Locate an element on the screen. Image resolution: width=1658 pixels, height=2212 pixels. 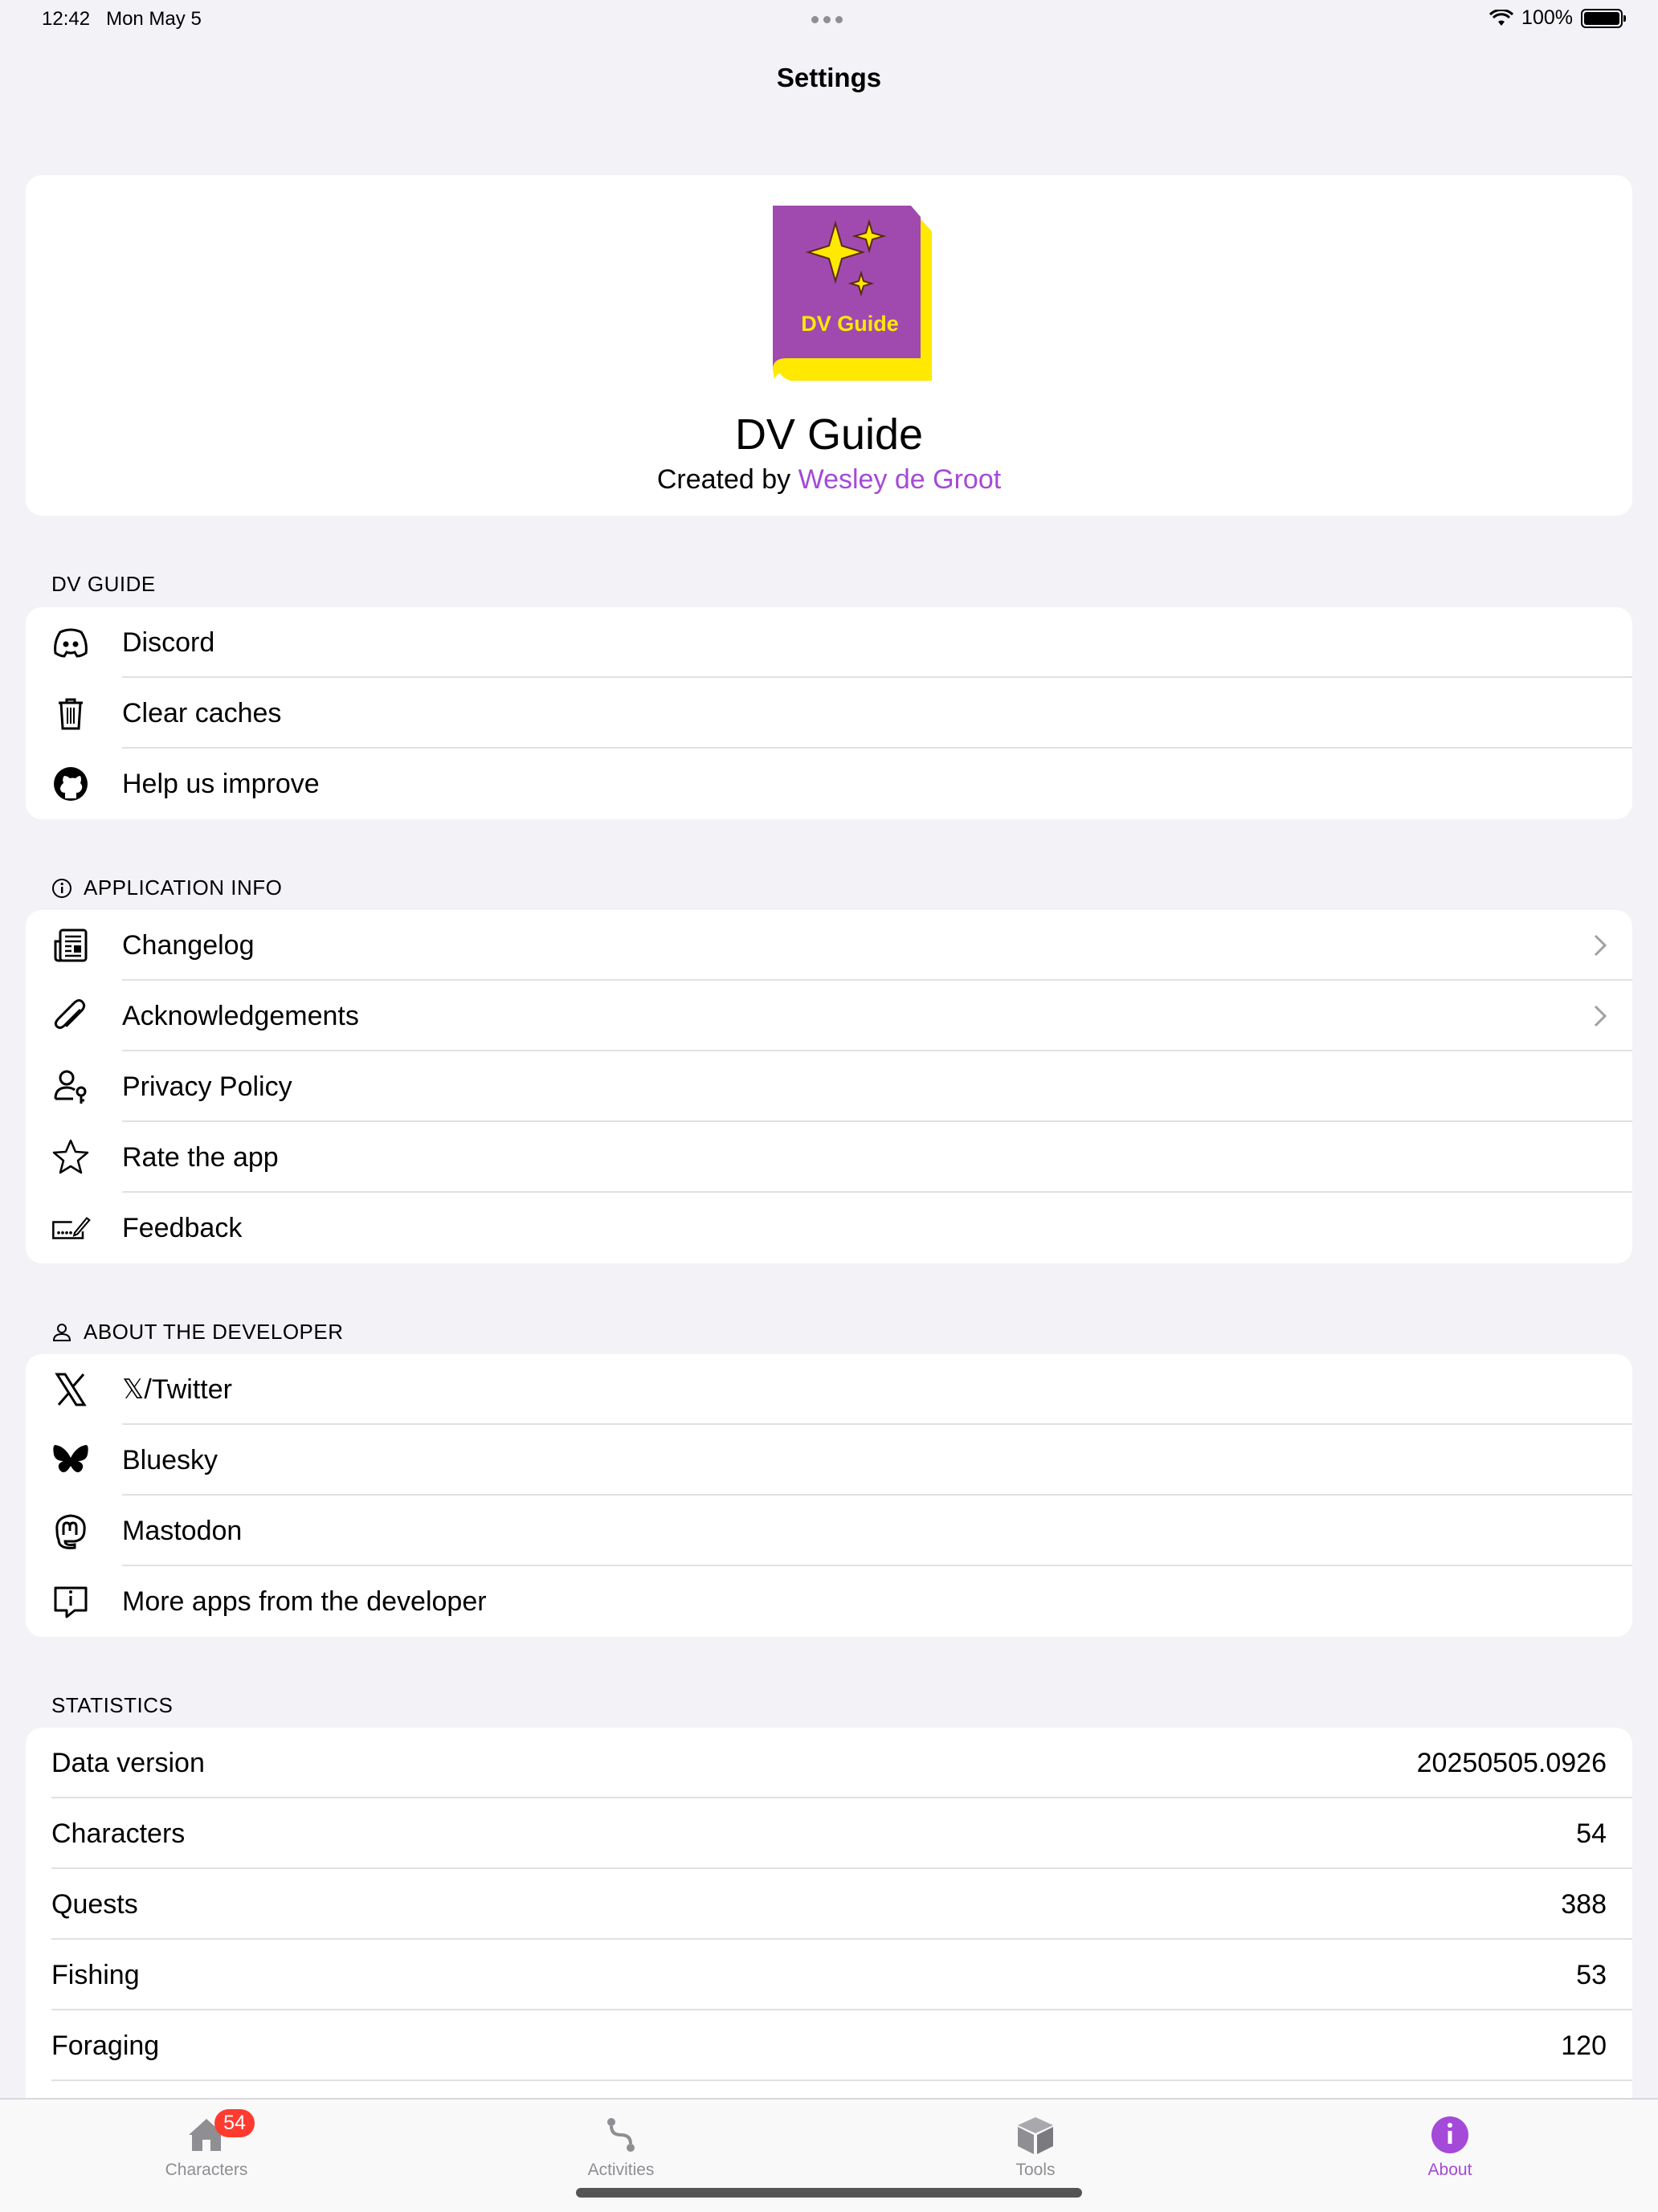
stat-row-foraging: Foraging 120 is located at coordinates (829, 2046).